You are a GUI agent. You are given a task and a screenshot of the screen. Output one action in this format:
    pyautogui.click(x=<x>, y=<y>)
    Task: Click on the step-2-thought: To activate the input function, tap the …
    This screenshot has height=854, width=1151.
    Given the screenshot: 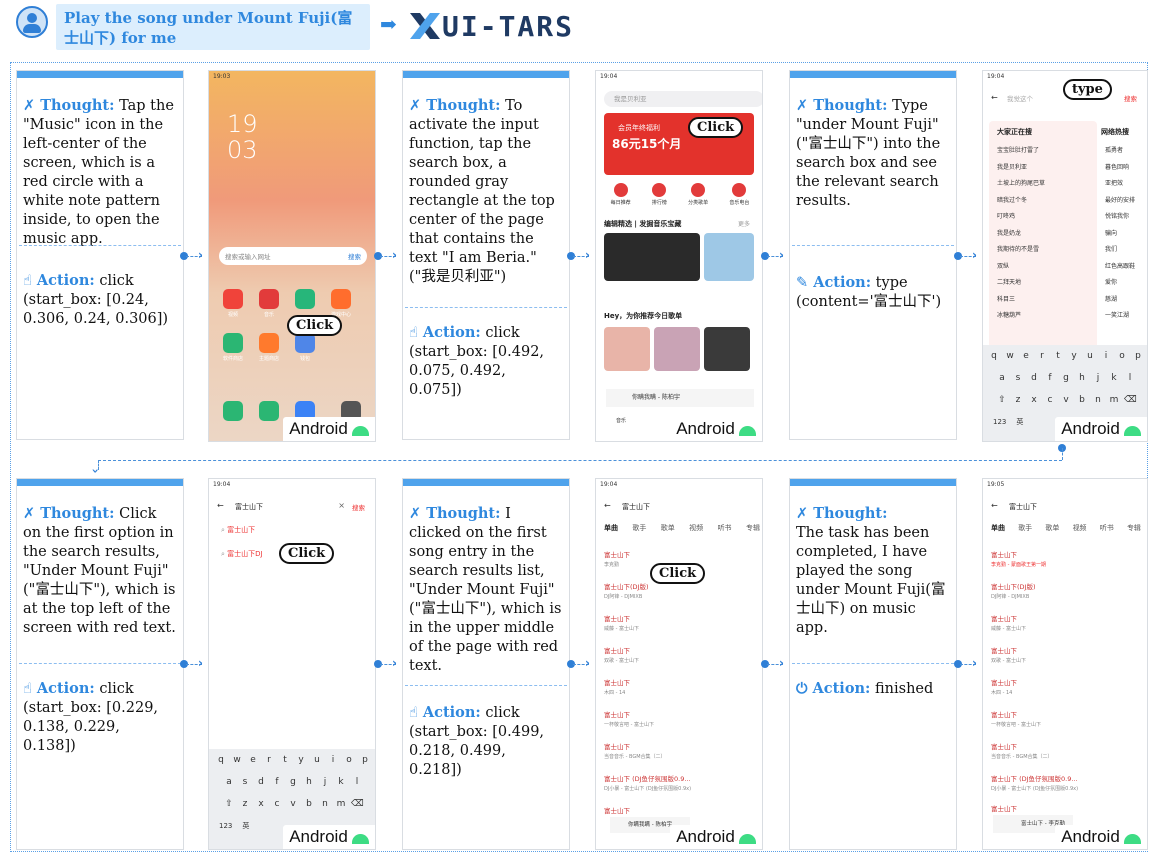 What is the action you would take?
    pyautogui.click(x=482, y=191)
    